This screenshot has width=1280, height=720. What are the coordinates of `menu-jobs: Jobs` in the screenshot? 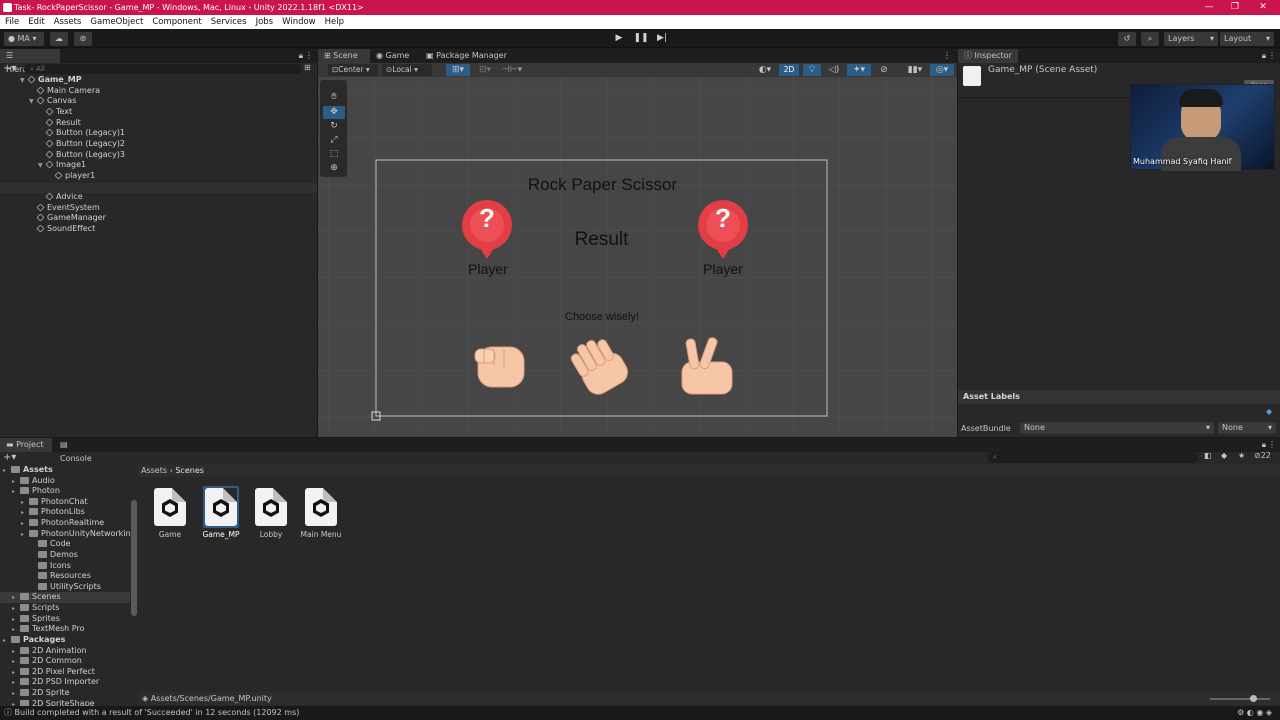 It's located at (264, 22).